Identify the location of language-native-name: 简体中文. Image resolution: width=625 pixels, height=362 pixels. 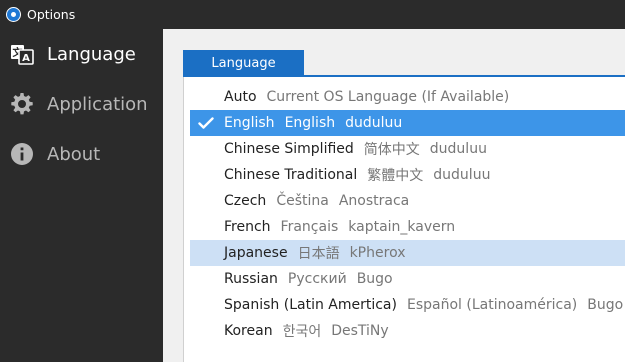
(391, 150).